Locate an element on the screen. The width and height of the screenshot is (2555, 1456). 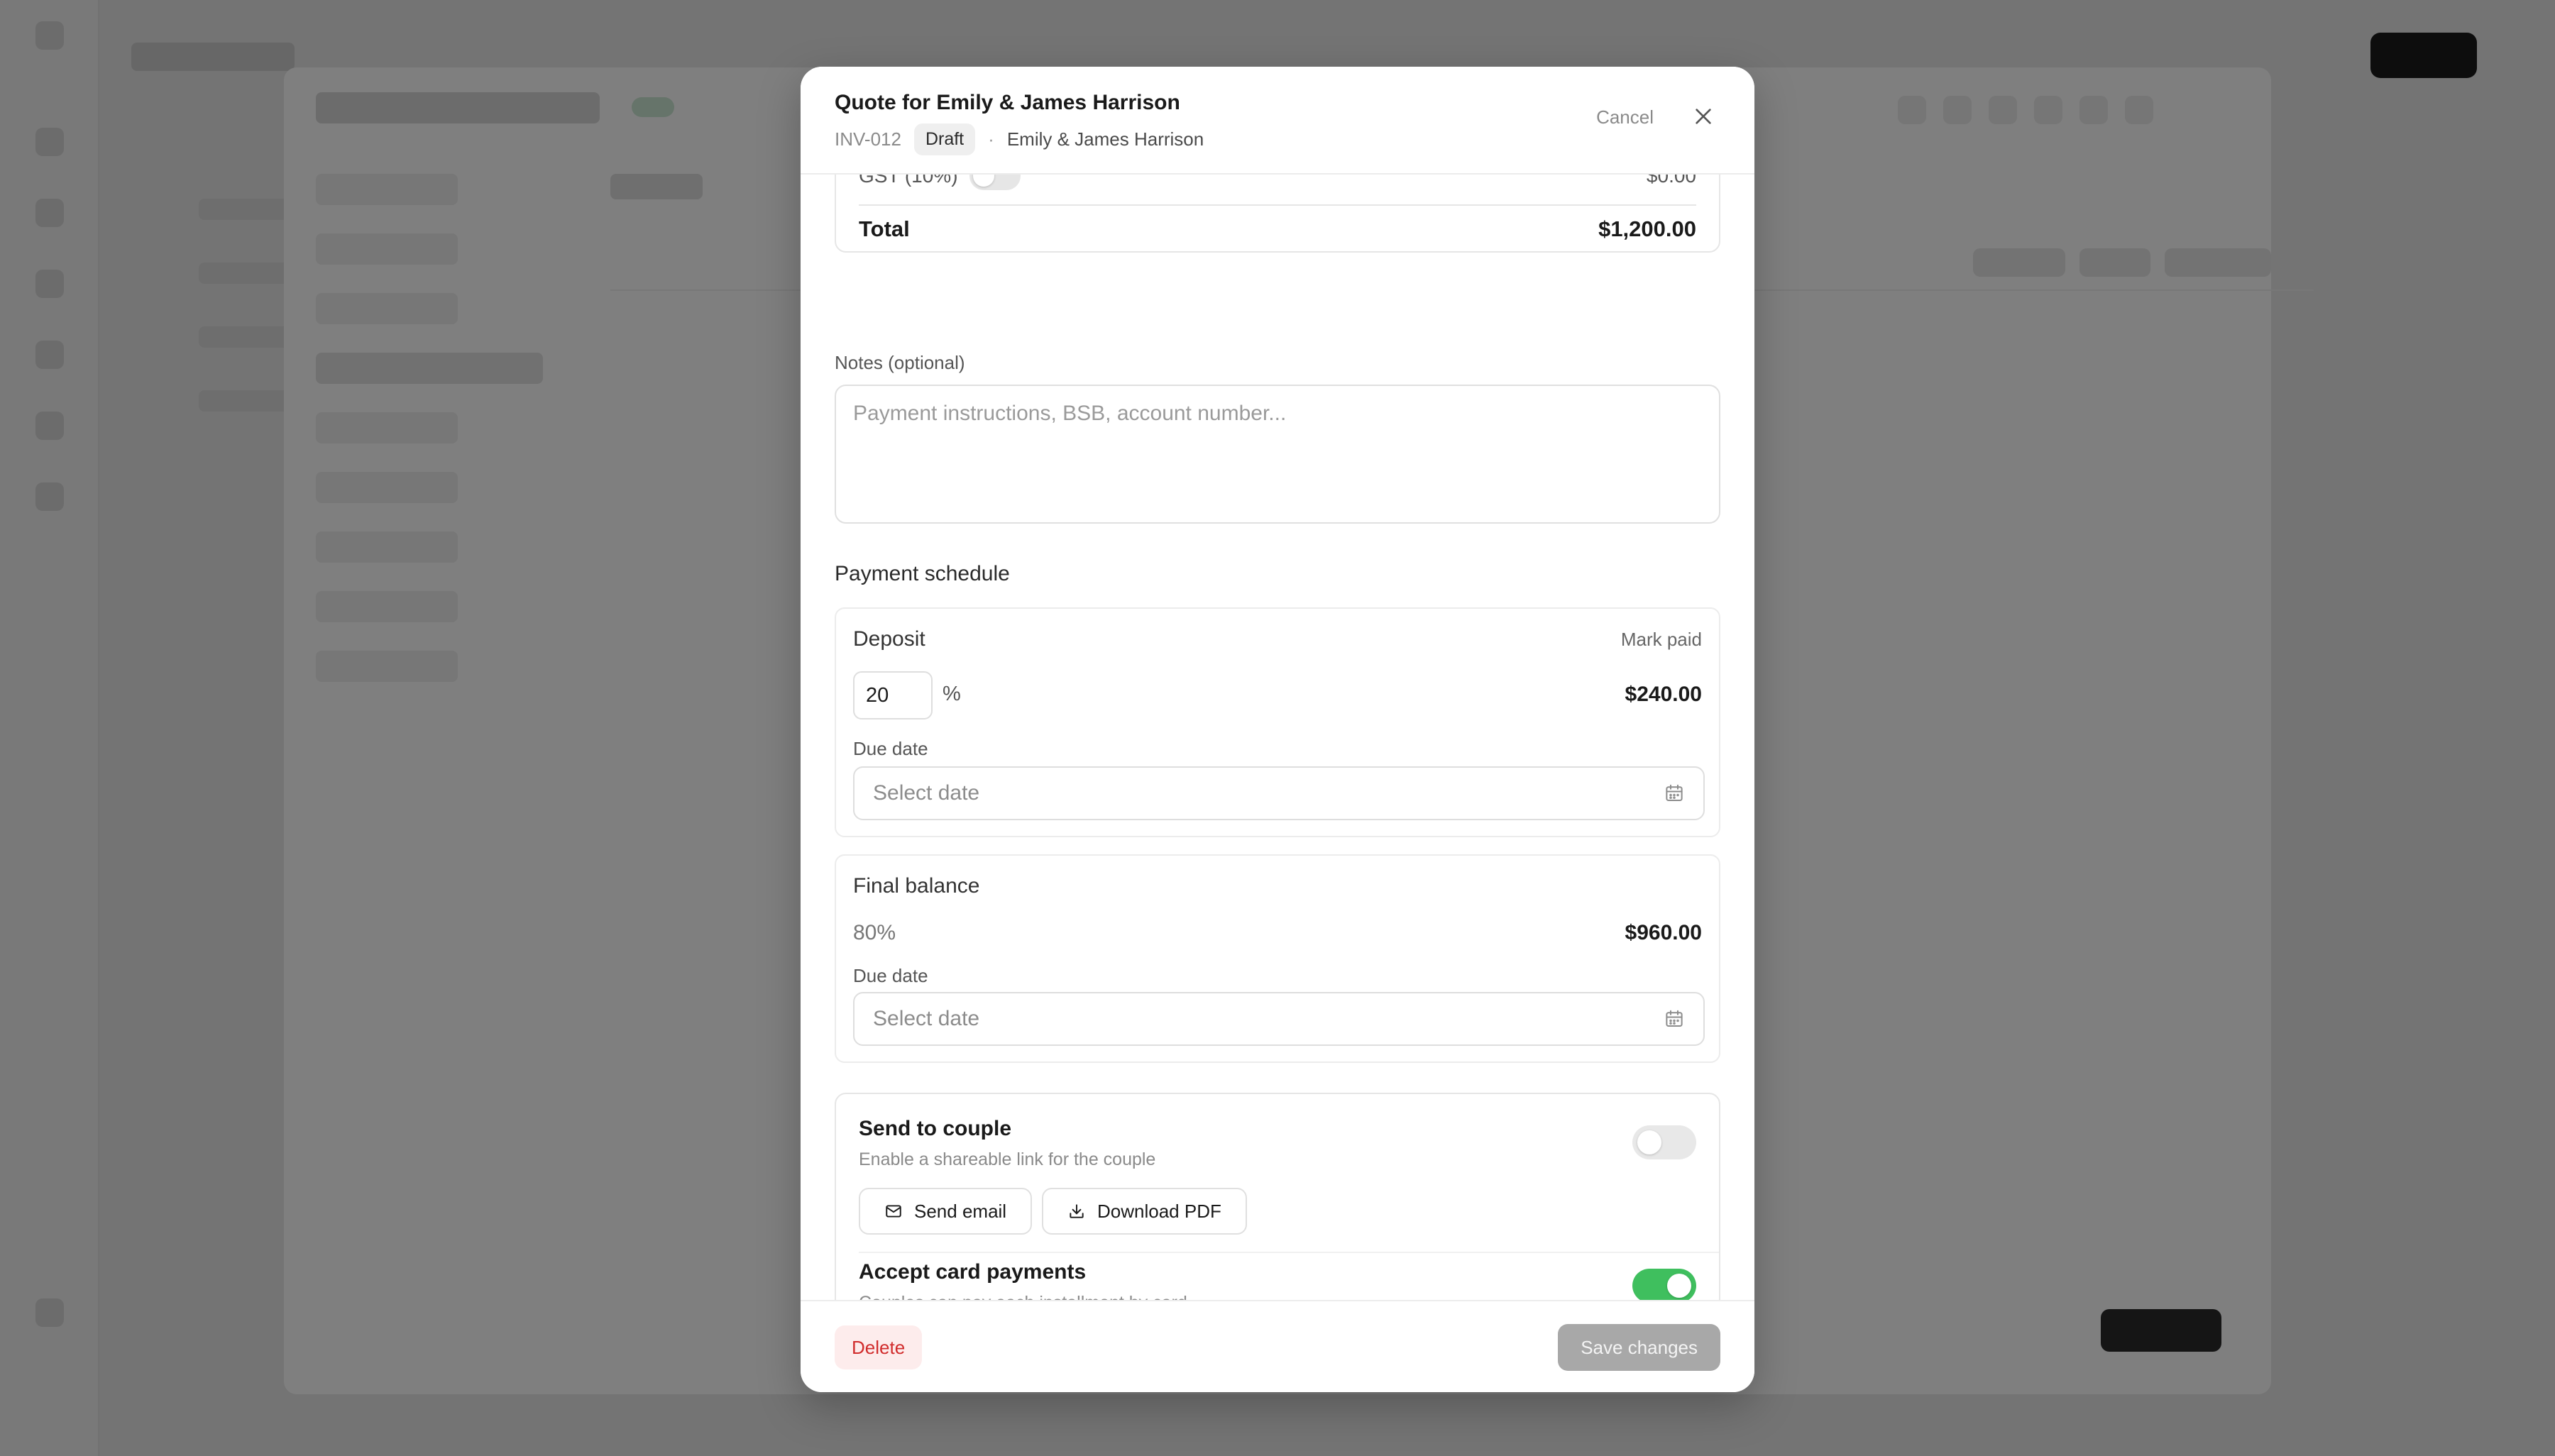
final-due-date-picker: Select date is located at coordinates (1279, 1019).